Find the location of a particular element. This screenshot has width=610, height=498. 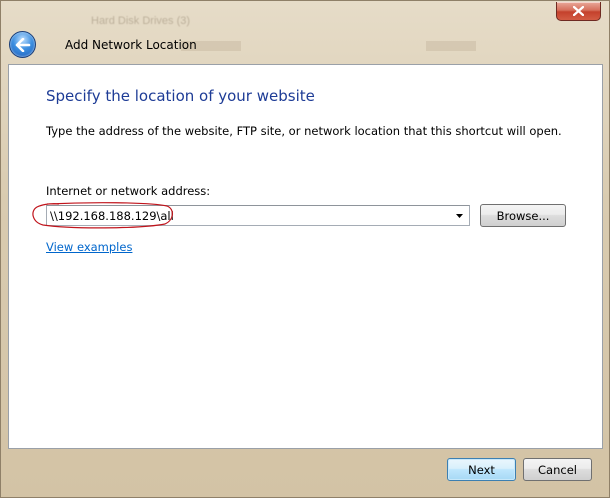

background-window-text: Hard Disk Drives (3) is located at coordinates (141, 21).